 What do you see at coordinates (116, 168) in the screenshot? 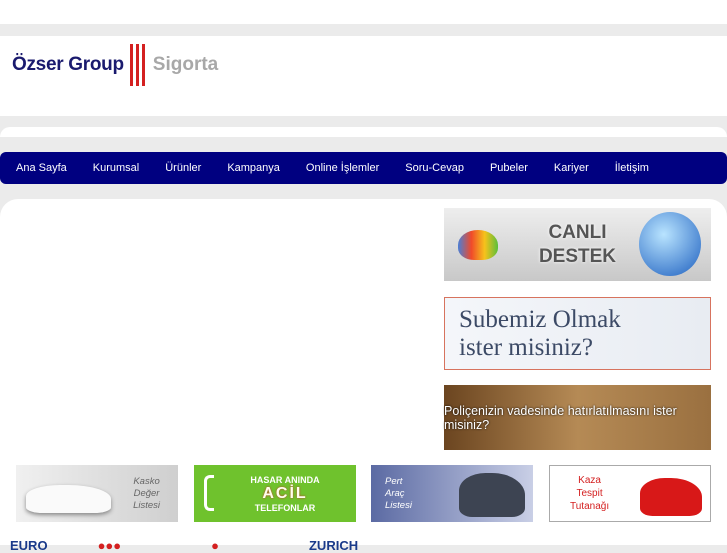
I see `nav-kurumsal: Kurumsal` at bounding box center [116, 168].